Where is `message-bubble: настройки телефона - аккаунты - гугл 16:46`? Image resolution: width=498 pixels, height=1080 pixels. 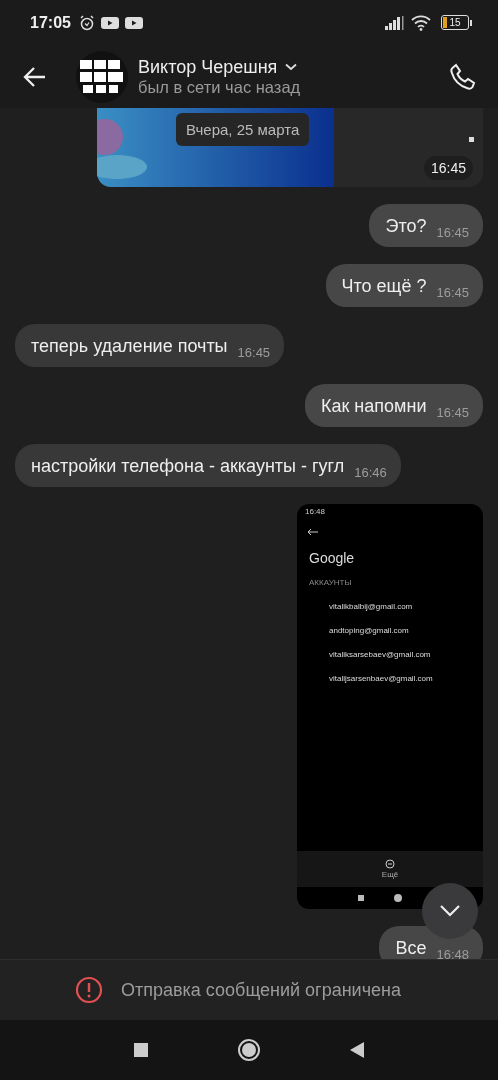 message-bubble: настройки телефона - аккаунты - гугл 16:46 is located at coordinates (208, 465).